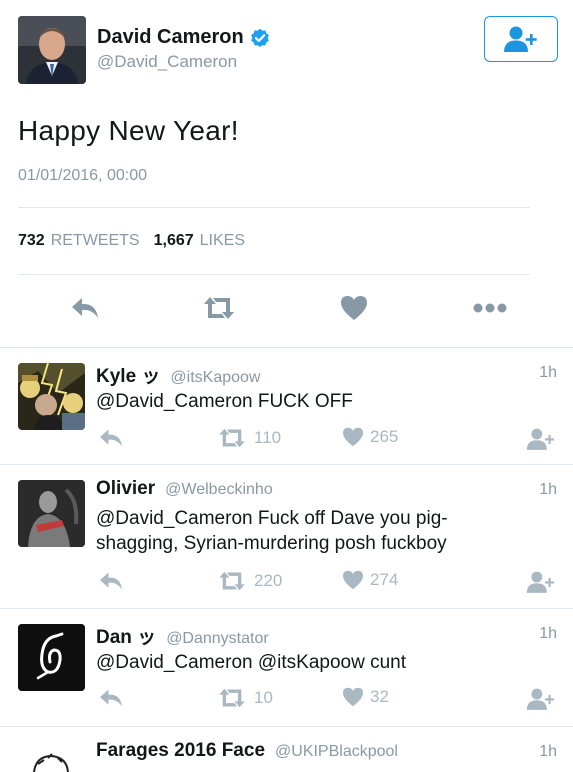  Describe the element at coordinates (331, 699) in the screenshot. I see `reply-actions: 10 32` at that location.